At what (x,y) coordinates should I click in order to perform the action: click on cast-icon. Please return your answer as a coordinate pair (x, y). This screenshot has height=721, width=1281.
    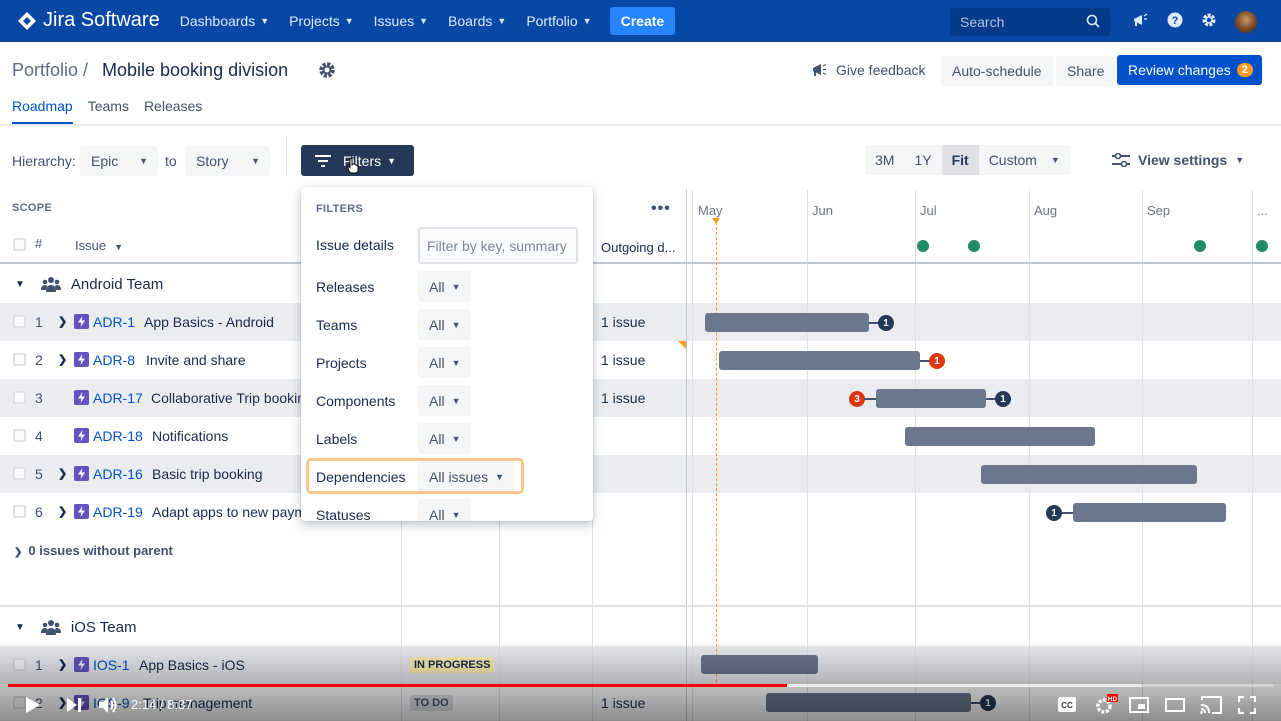
    Looking at the image, I should click on (1211, 705).